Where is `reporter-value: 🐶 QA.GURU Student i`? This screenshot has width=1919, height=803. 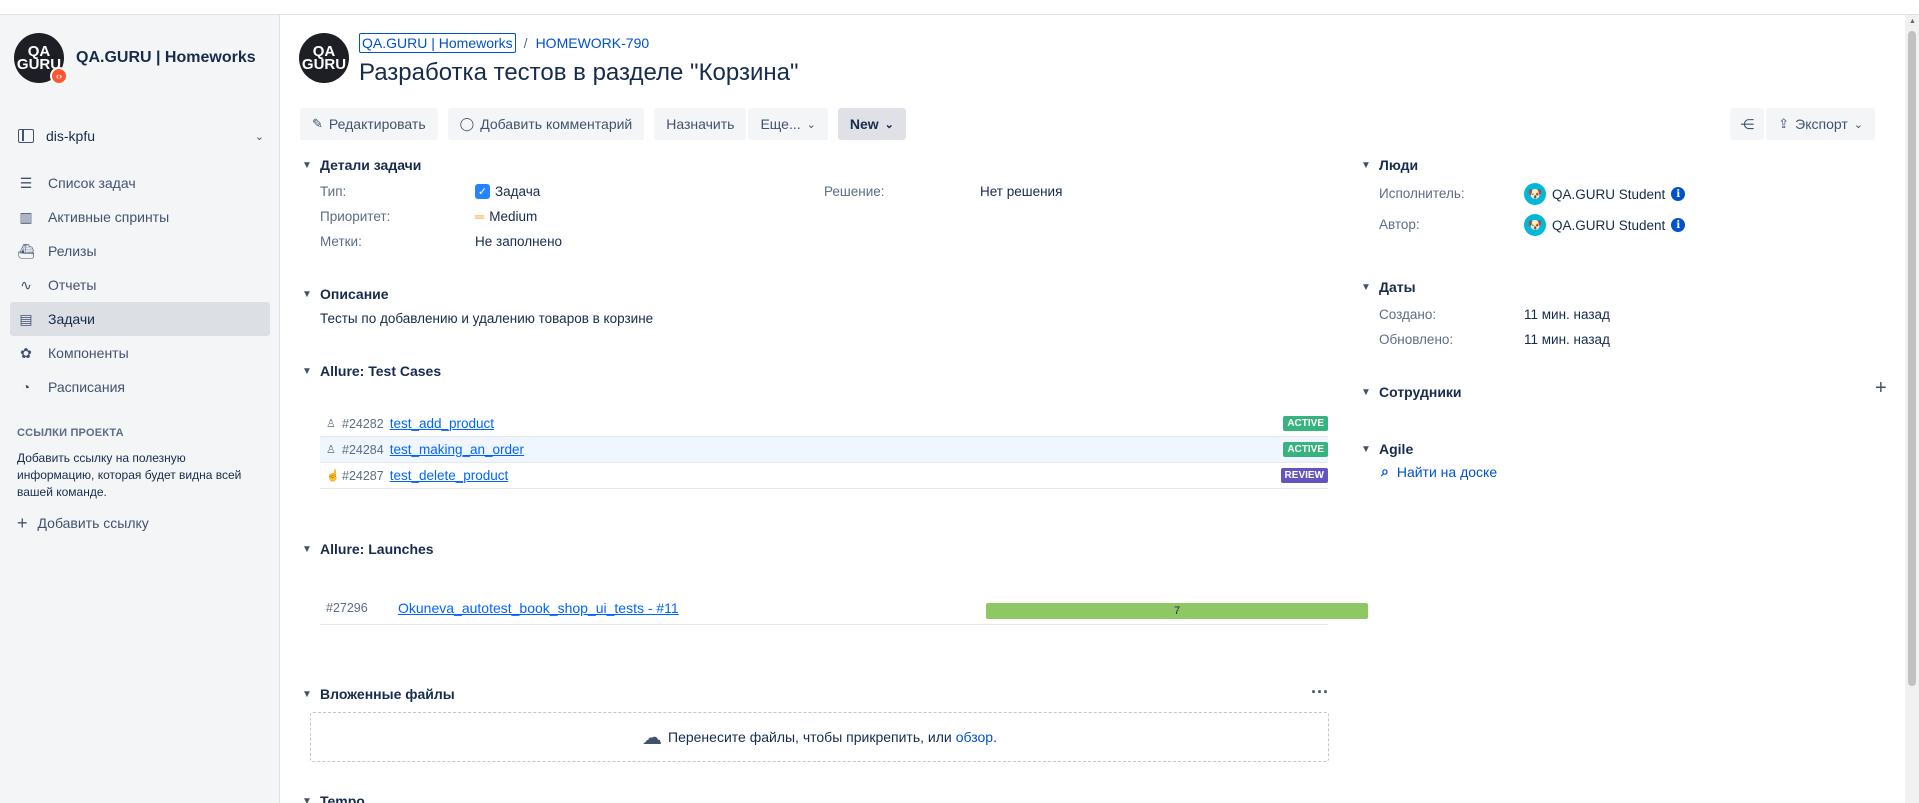
reporter-value: 🐶 QA.GURU Student i is located at coordinates (1605, 225).